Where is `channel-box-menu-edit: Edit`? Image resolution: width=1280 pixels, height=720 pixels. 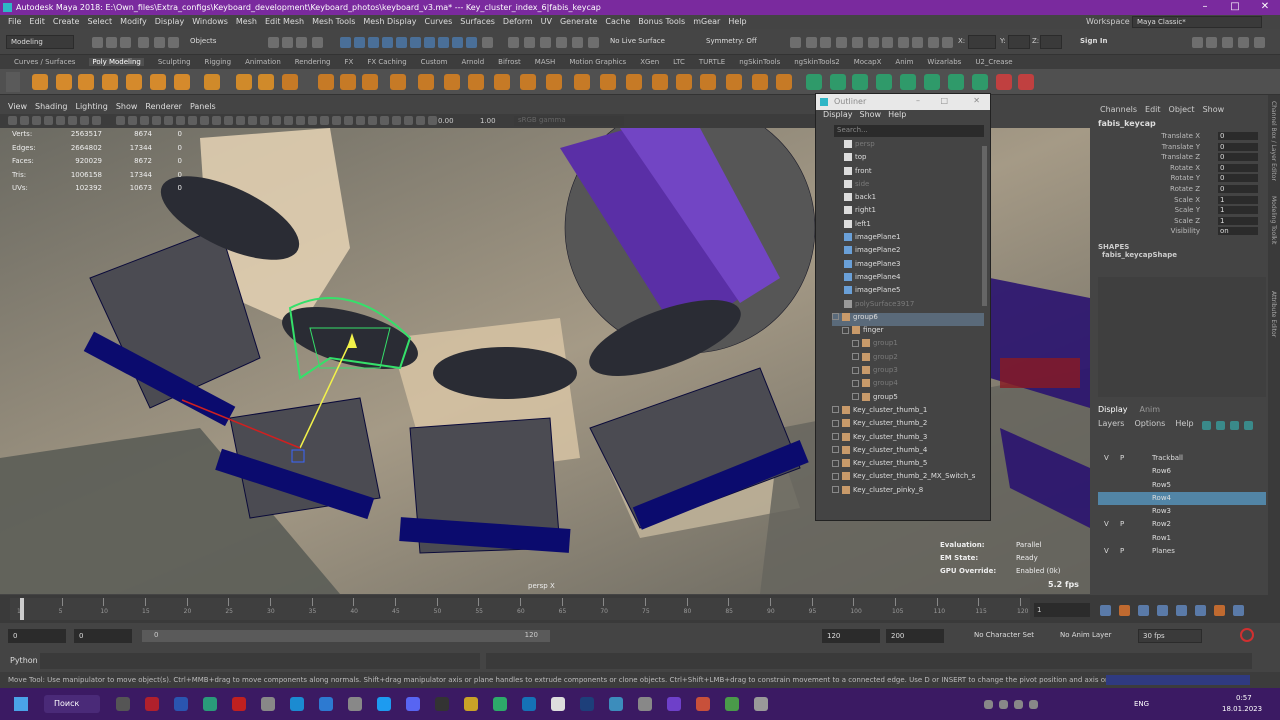
channel-box-menu-edit: Edit is located at coordinates (1153, 109).